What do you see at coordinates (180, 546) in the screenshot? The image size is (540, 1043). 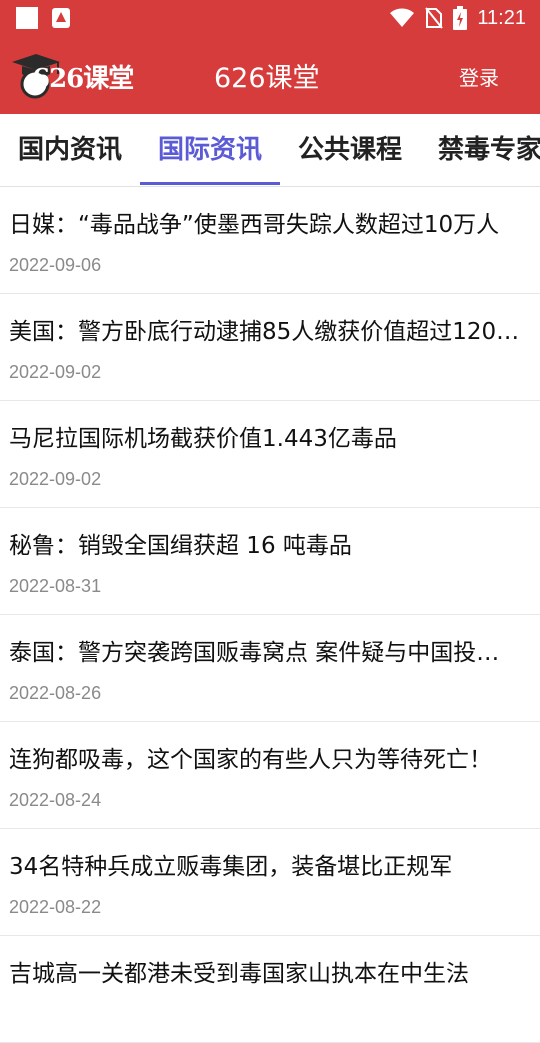 I see `news-title: 秘鲁：销毁全国缉获超 16 吨毒品` at bounding box center [180, 546].